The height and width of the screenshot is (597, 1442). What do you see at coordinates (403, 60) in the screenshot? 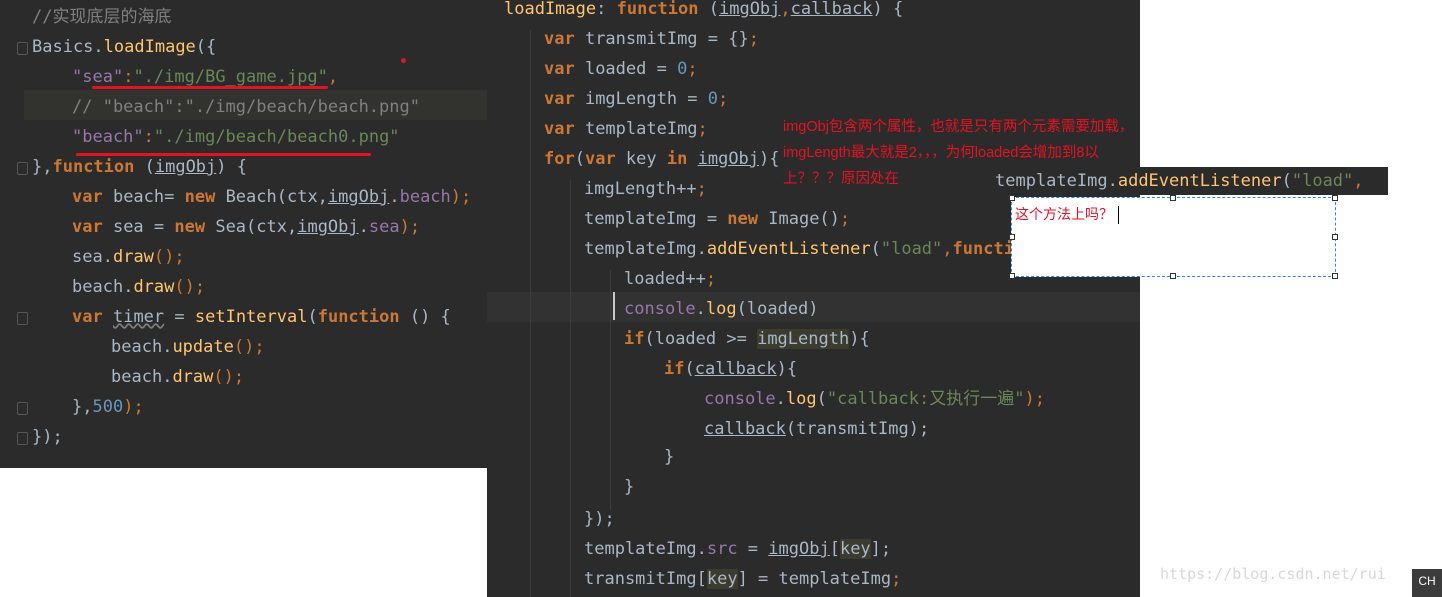
I see `red-dot-mark` at bounding box center [403, 60].